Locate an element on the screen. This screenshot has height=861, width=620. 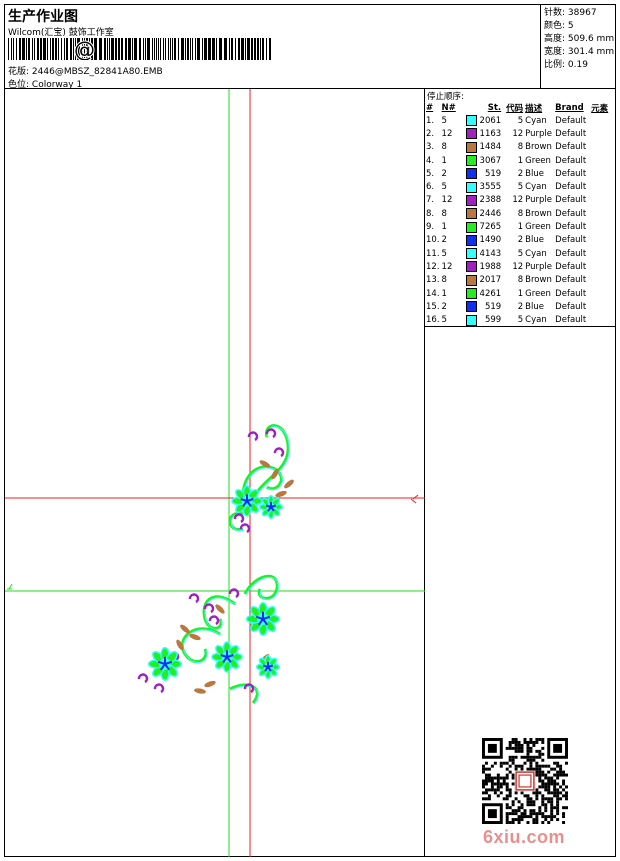
needle-number: 8 is located at coordinates (444, 213).